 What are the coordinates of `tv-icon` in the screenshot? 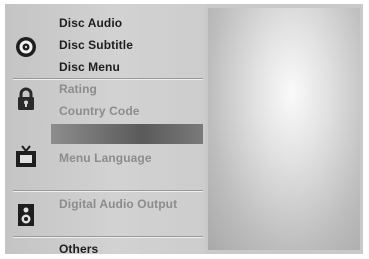 It's located at (26, 157).